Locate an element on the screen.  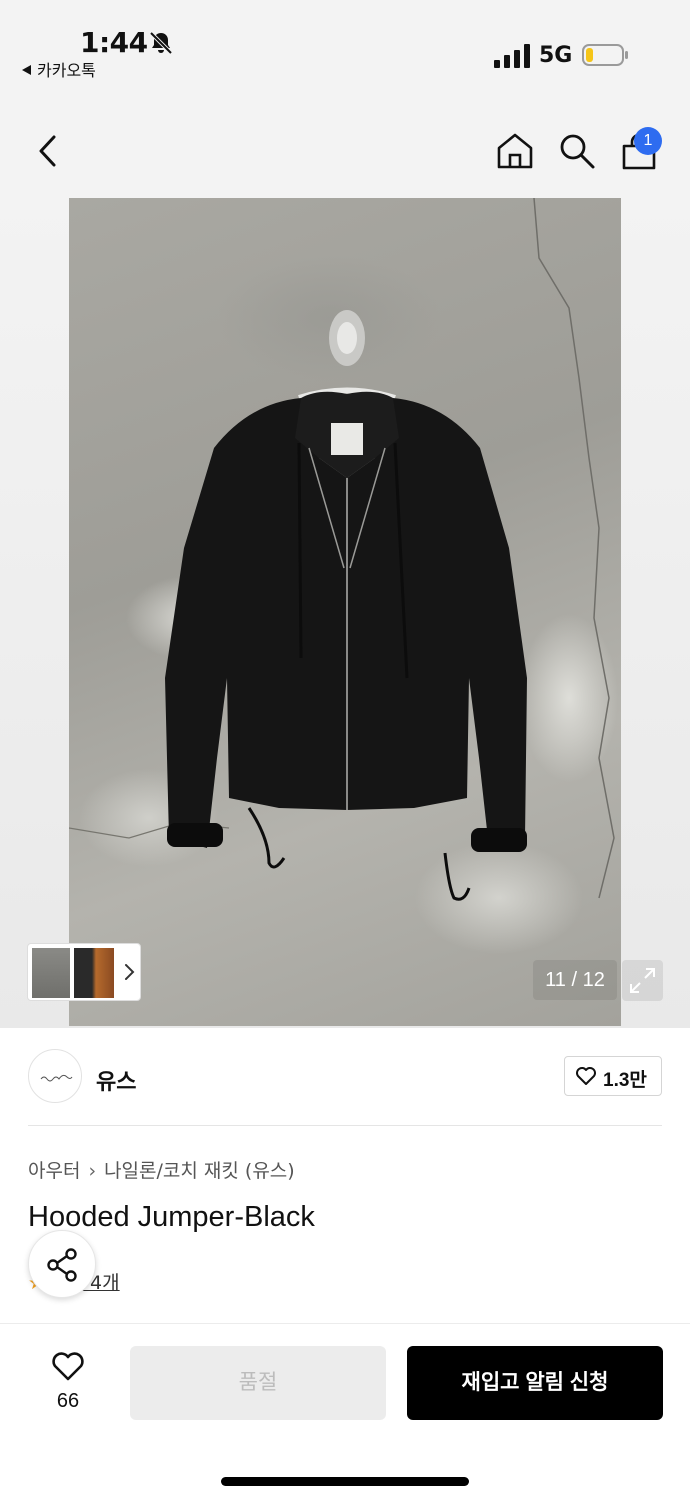
status-bar: 1:44 카카오톡 5G is located at coordinates (345, 47).